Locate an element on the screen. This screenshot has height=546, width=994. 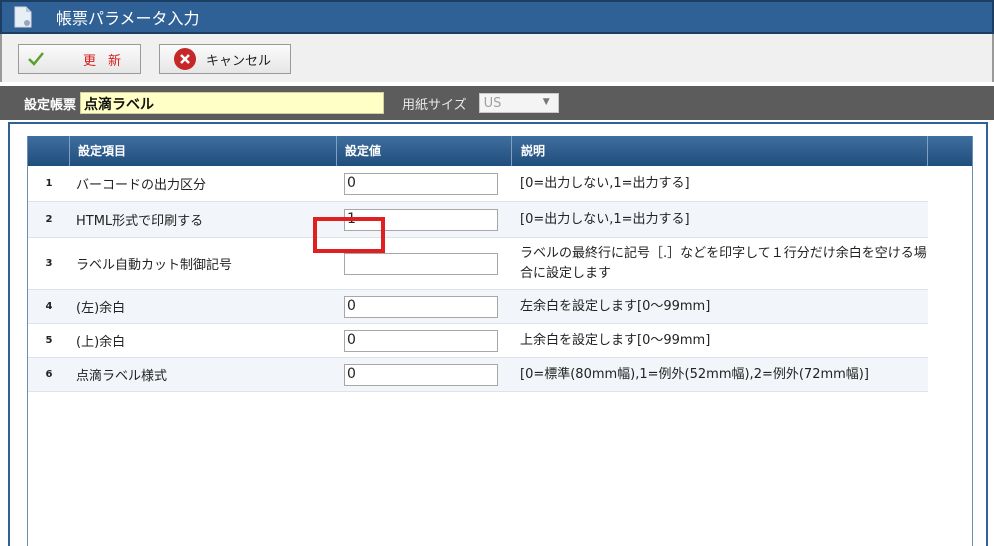
row-number: 6 is located at coordinates (49, 374).